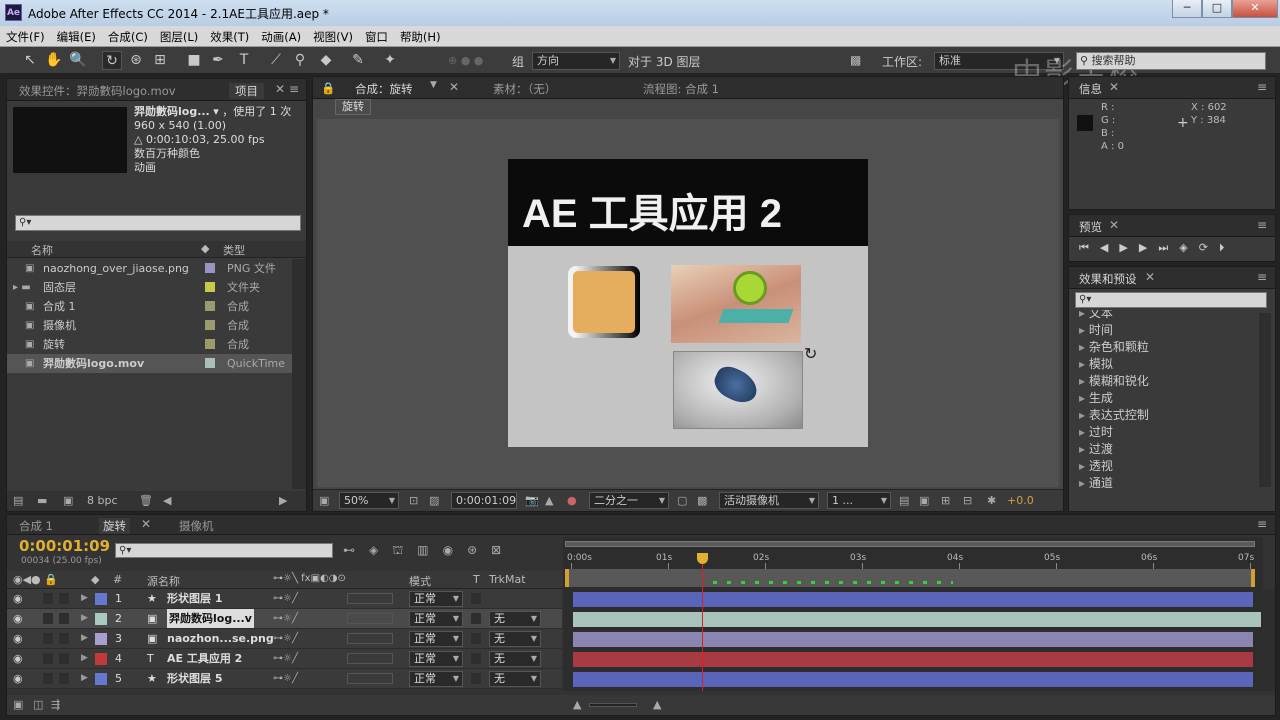 This screenshot has width=1280, height=720. I want to click on menu-edit: 编辑(E), so click(76, 35).